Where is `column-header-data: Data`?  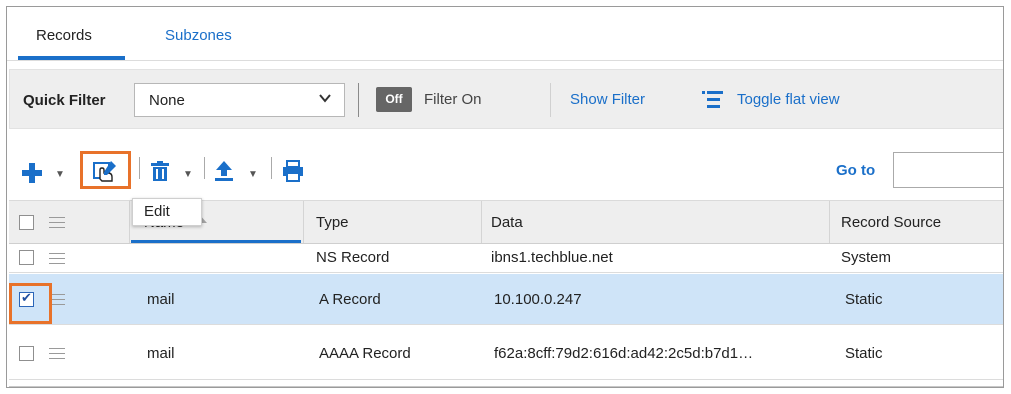
column-header-data: Data is located at coordinates (507, 222).